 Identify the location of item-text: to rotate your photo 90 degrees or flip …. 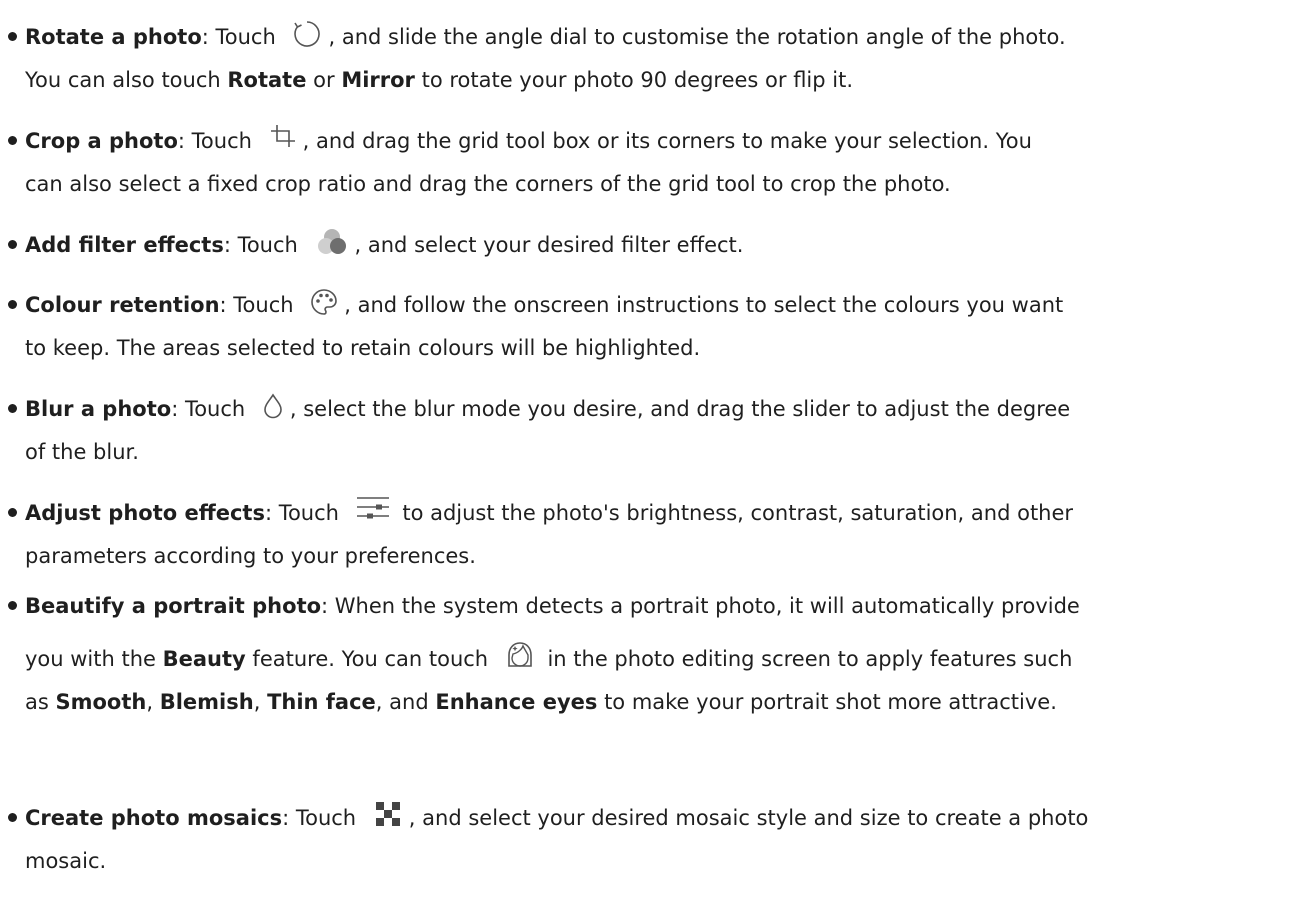
(634, 80).